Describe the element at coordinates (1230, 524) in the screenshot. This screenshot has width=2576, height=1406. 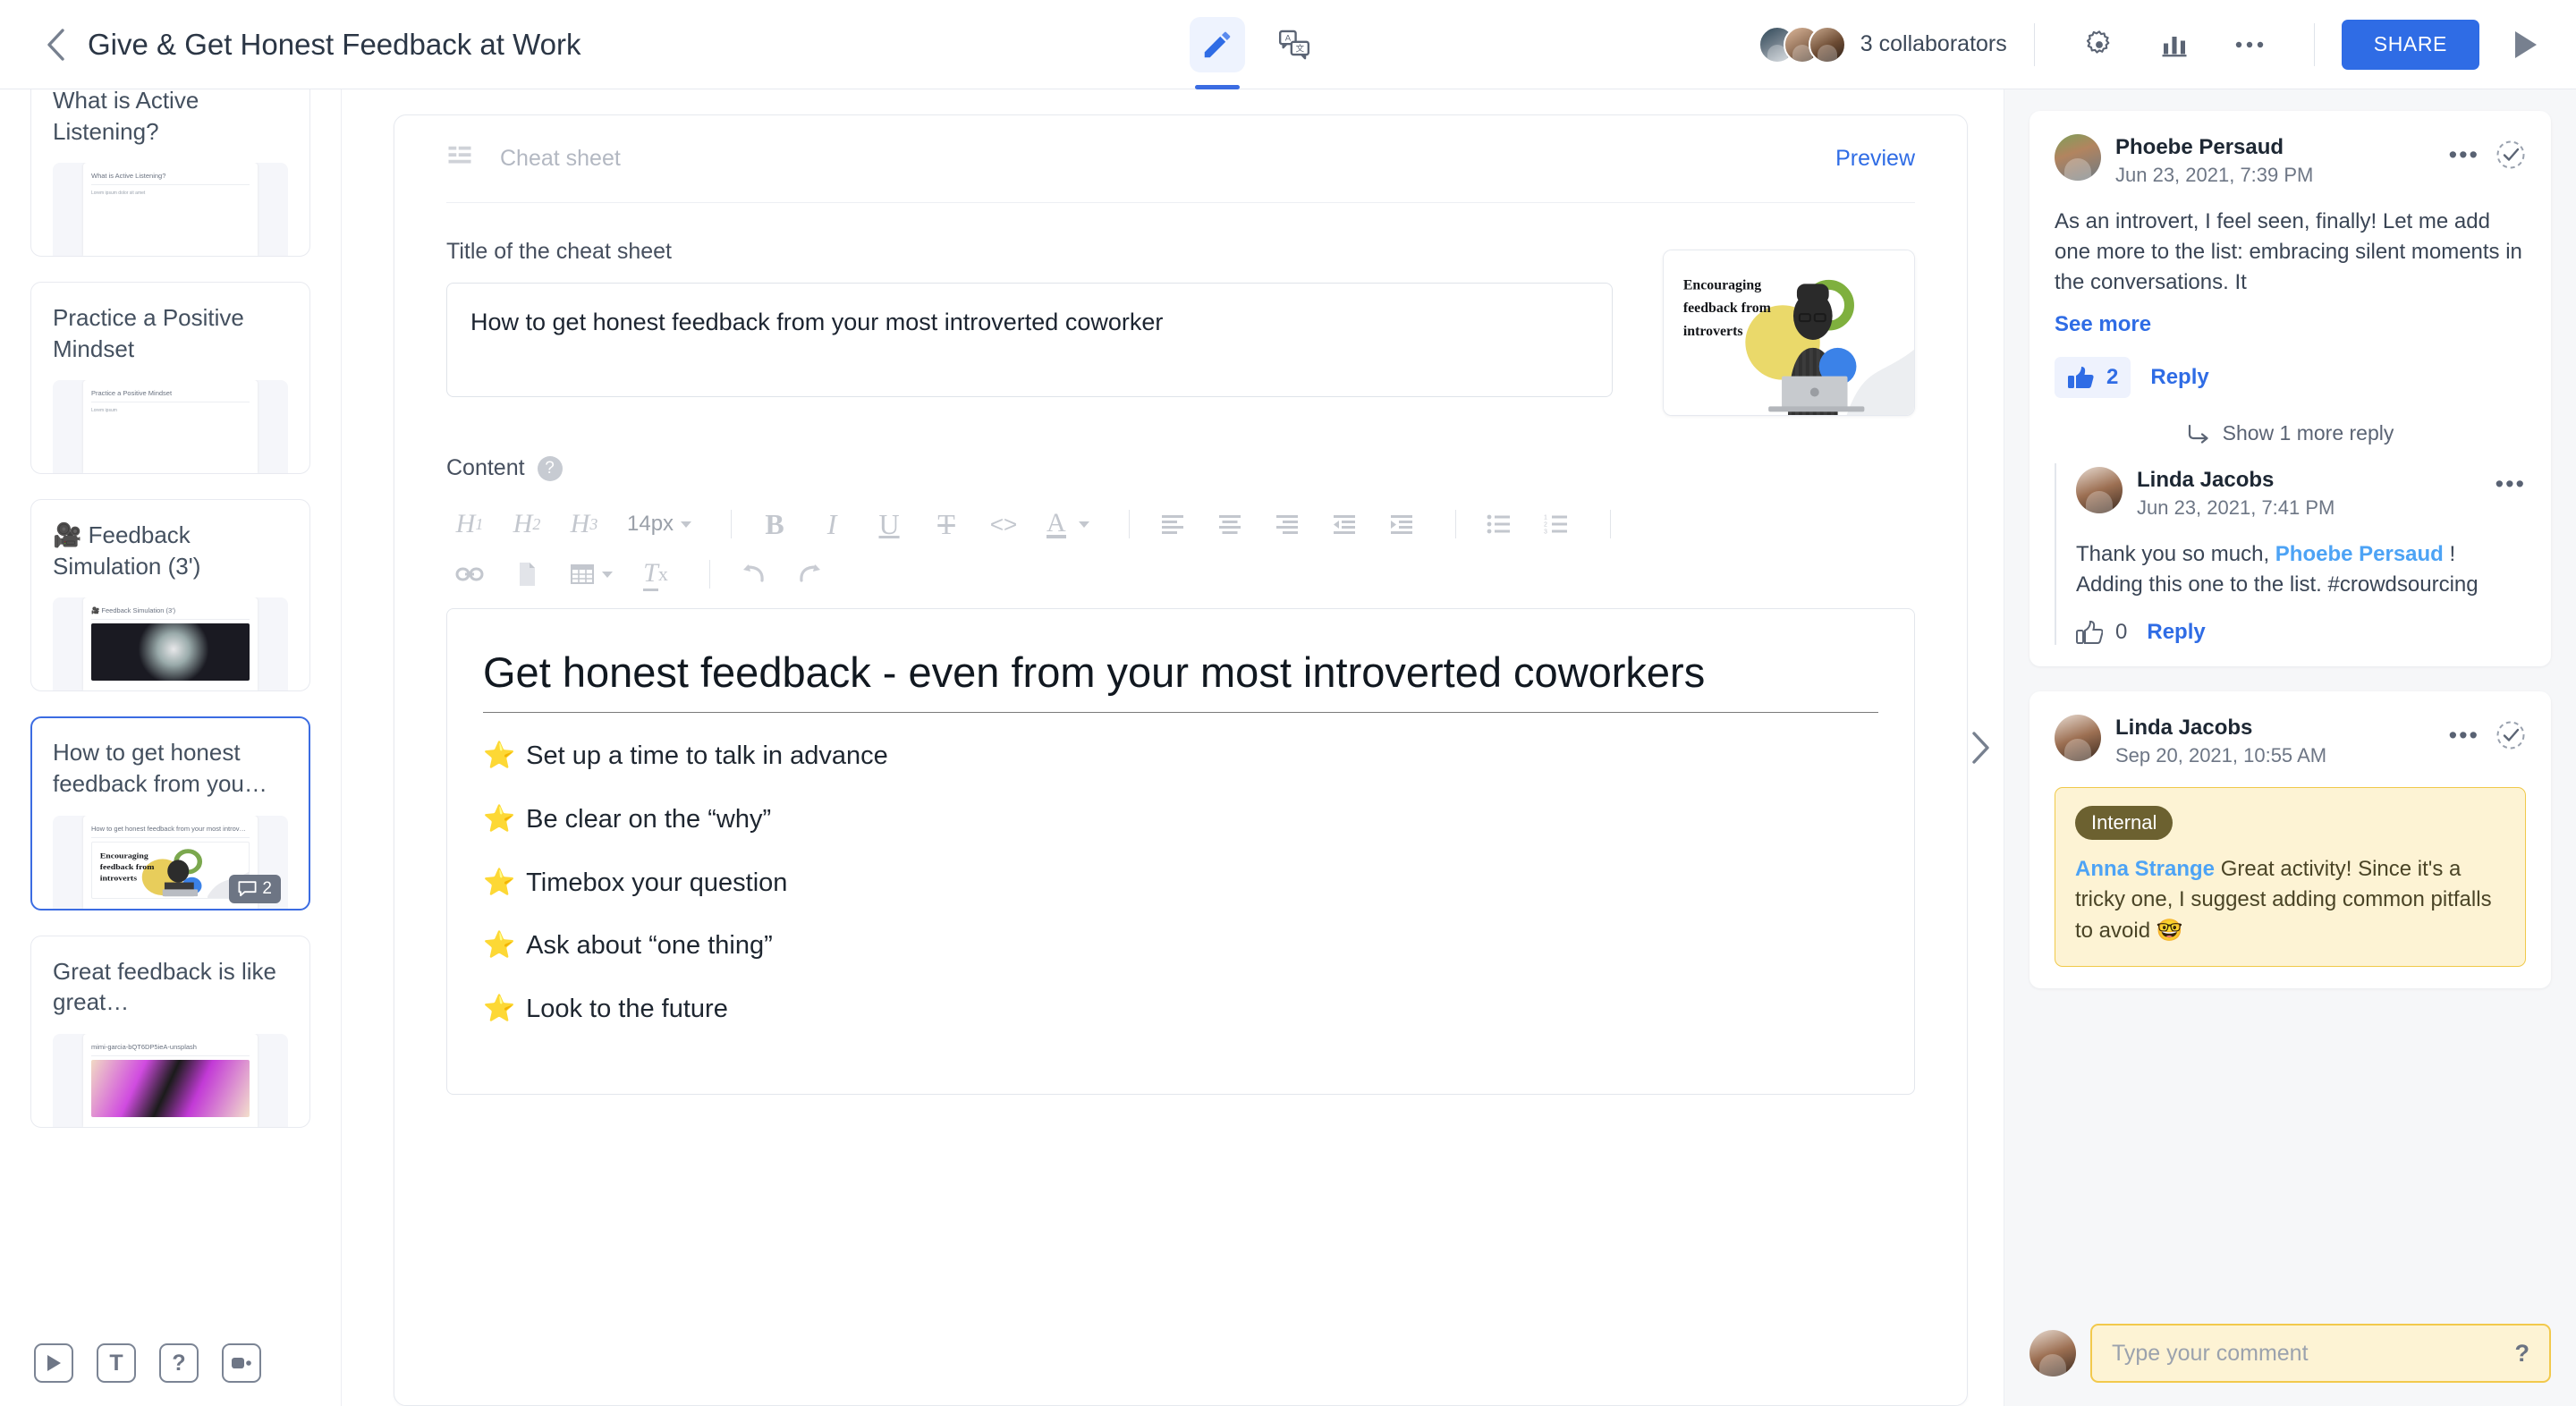
I see `align-center-button` at that location.